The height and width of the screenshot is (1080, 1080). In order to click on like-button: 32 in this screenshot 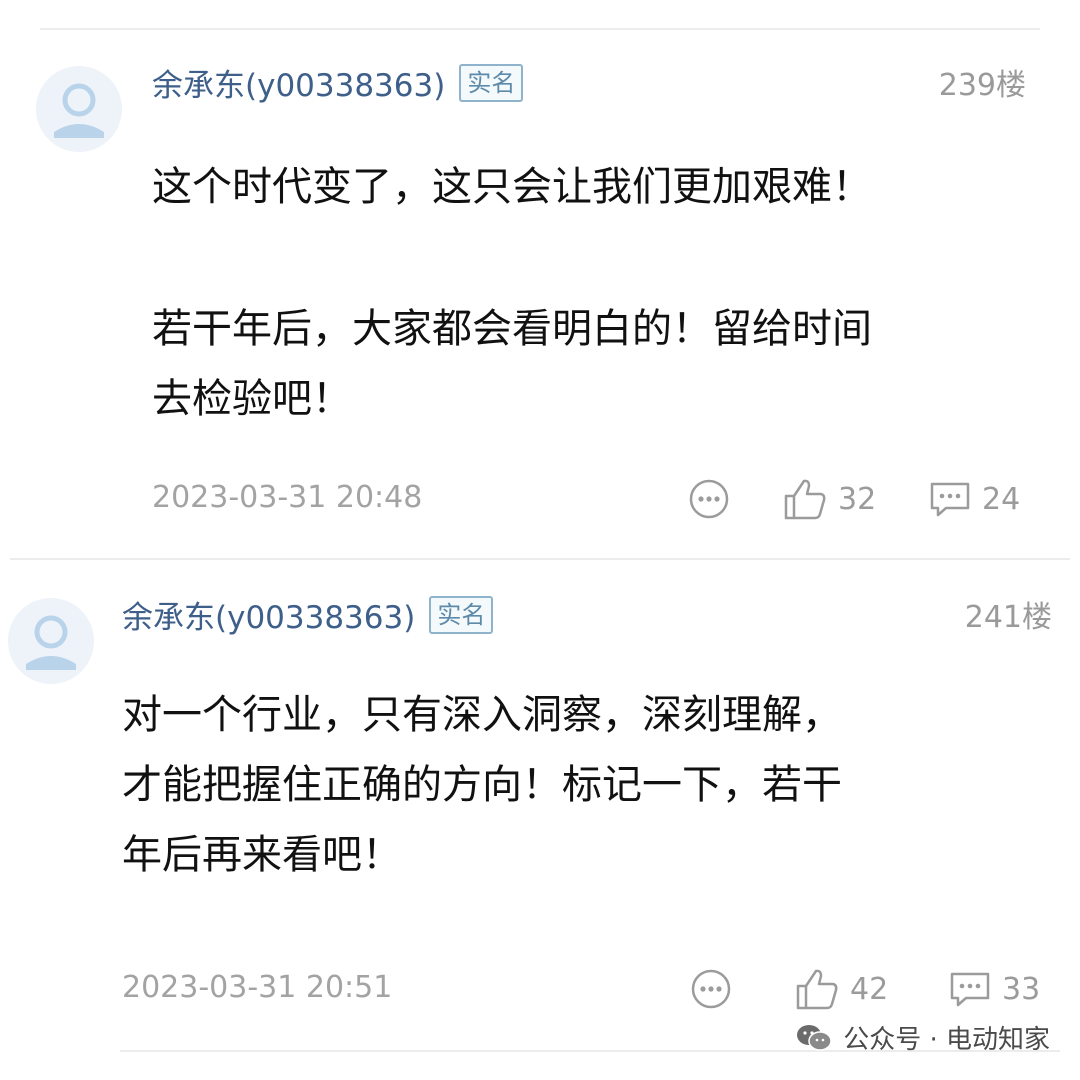, I will do `click(829, 499)`.